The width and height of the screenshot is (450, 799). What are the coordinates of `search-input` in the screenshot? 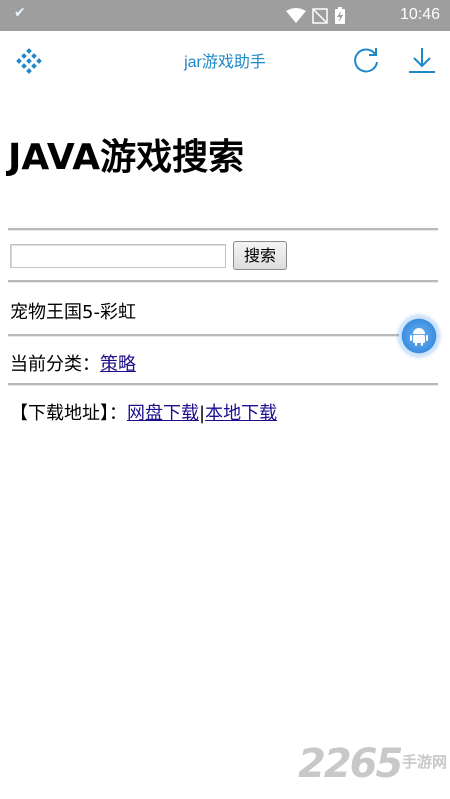 It's located at (118, 256).